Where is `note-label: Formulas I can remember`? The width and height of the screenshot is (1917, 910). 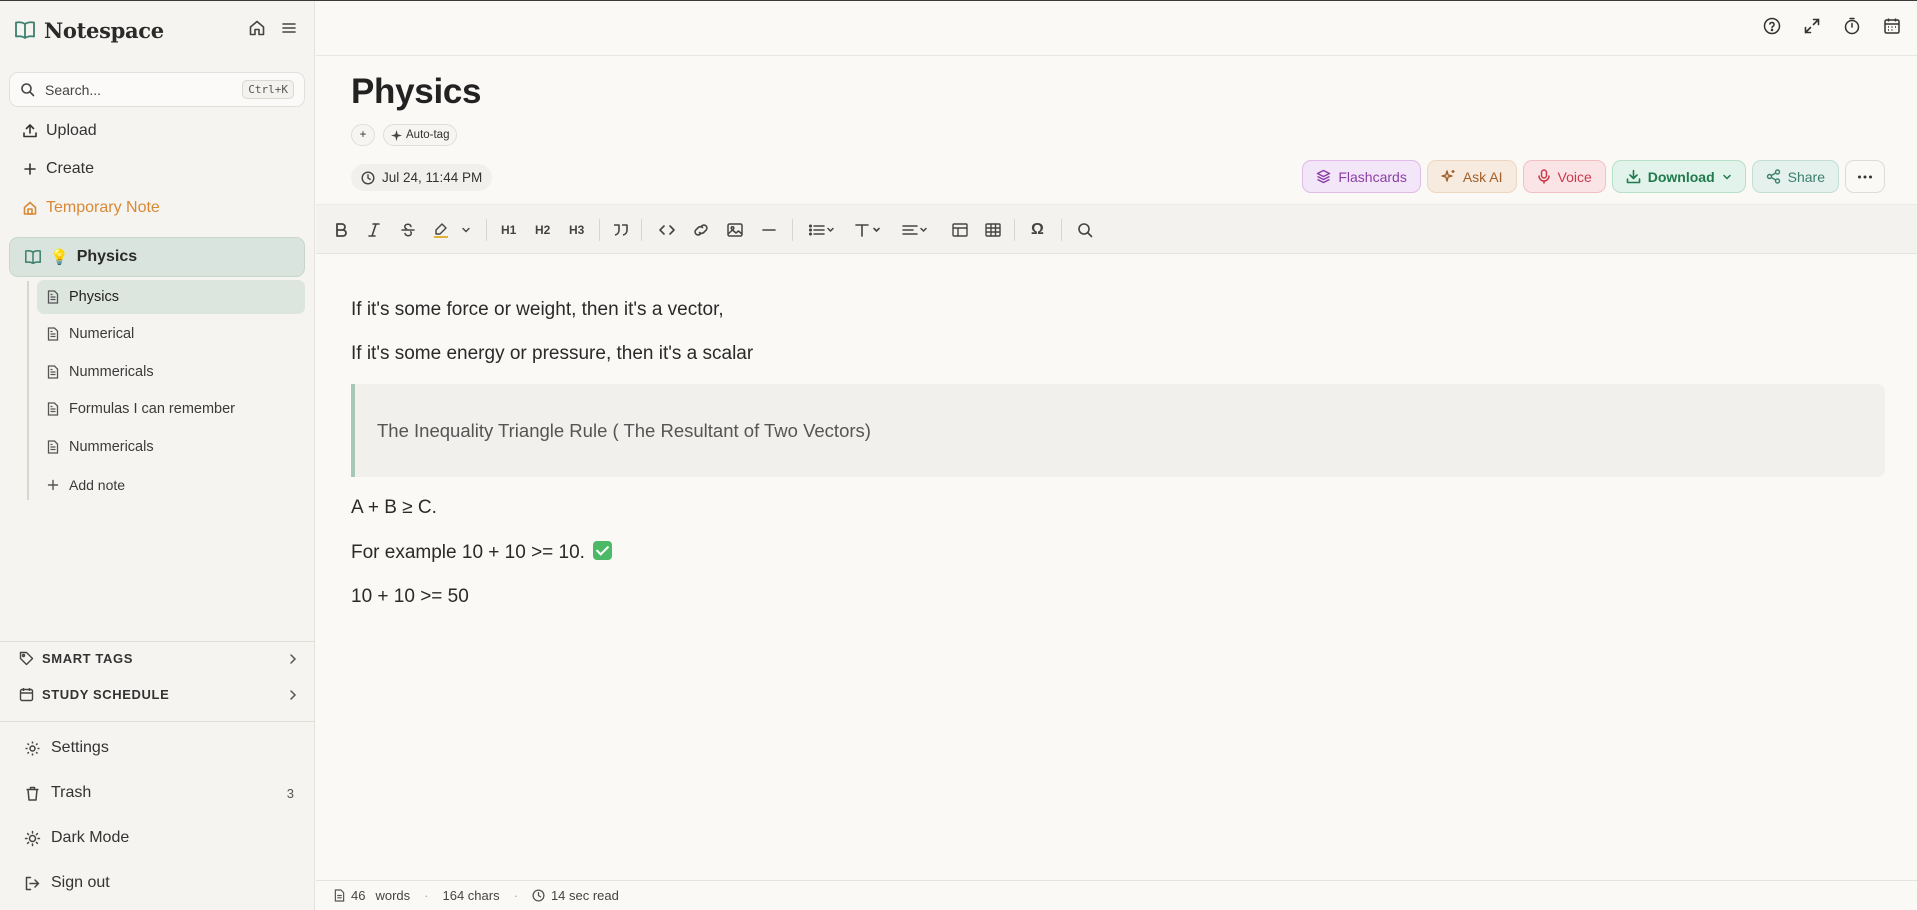
note-label: Formulas I can remember is located at coordinates (152, 409).